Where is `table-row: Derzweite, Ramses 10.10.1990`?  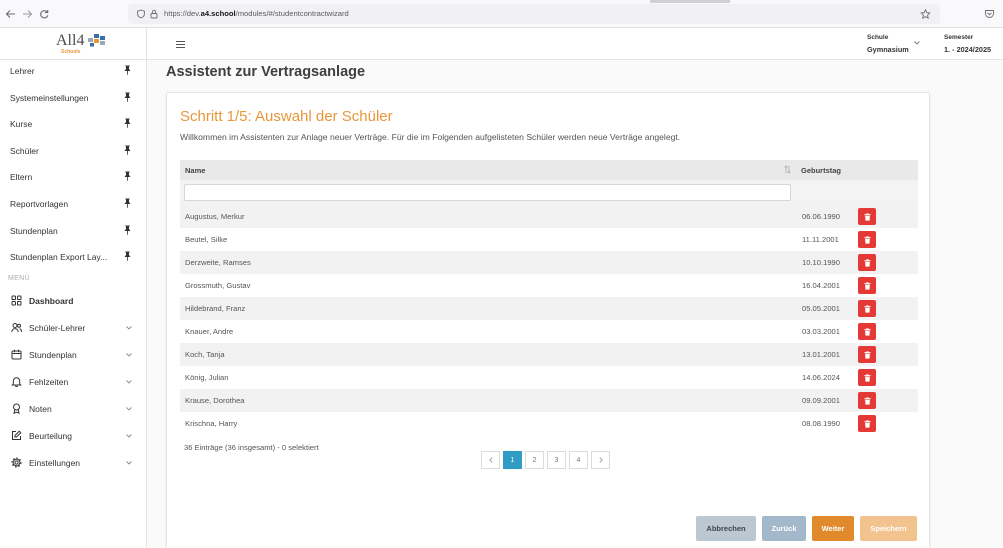
table-row: Derzweite, Ramses 10.10.1990 is located at coordinates (549, 262).